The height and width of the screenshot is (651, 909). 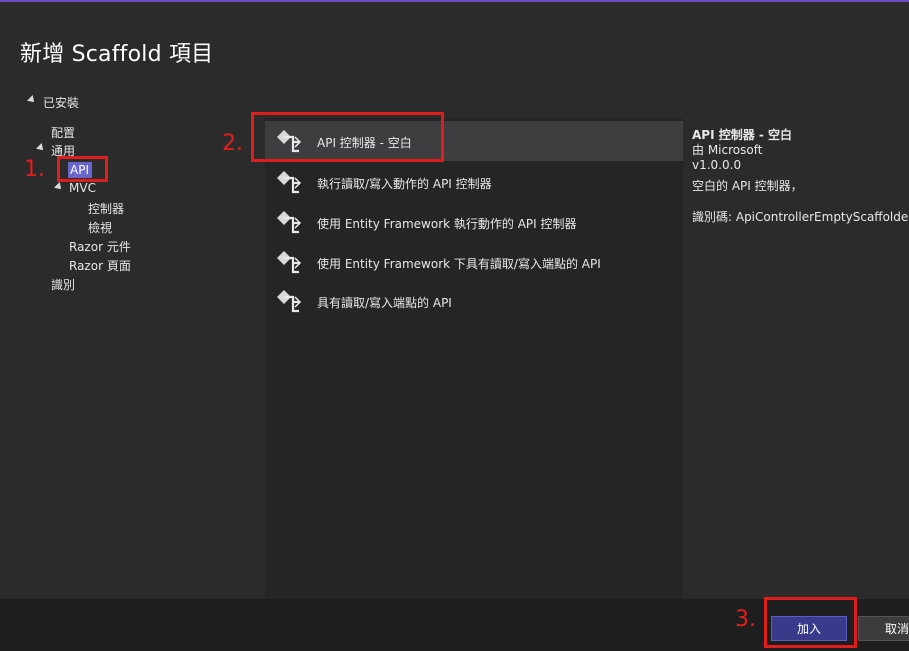 I want to click on annotation-box-list-item, so click(x=347, y=137).